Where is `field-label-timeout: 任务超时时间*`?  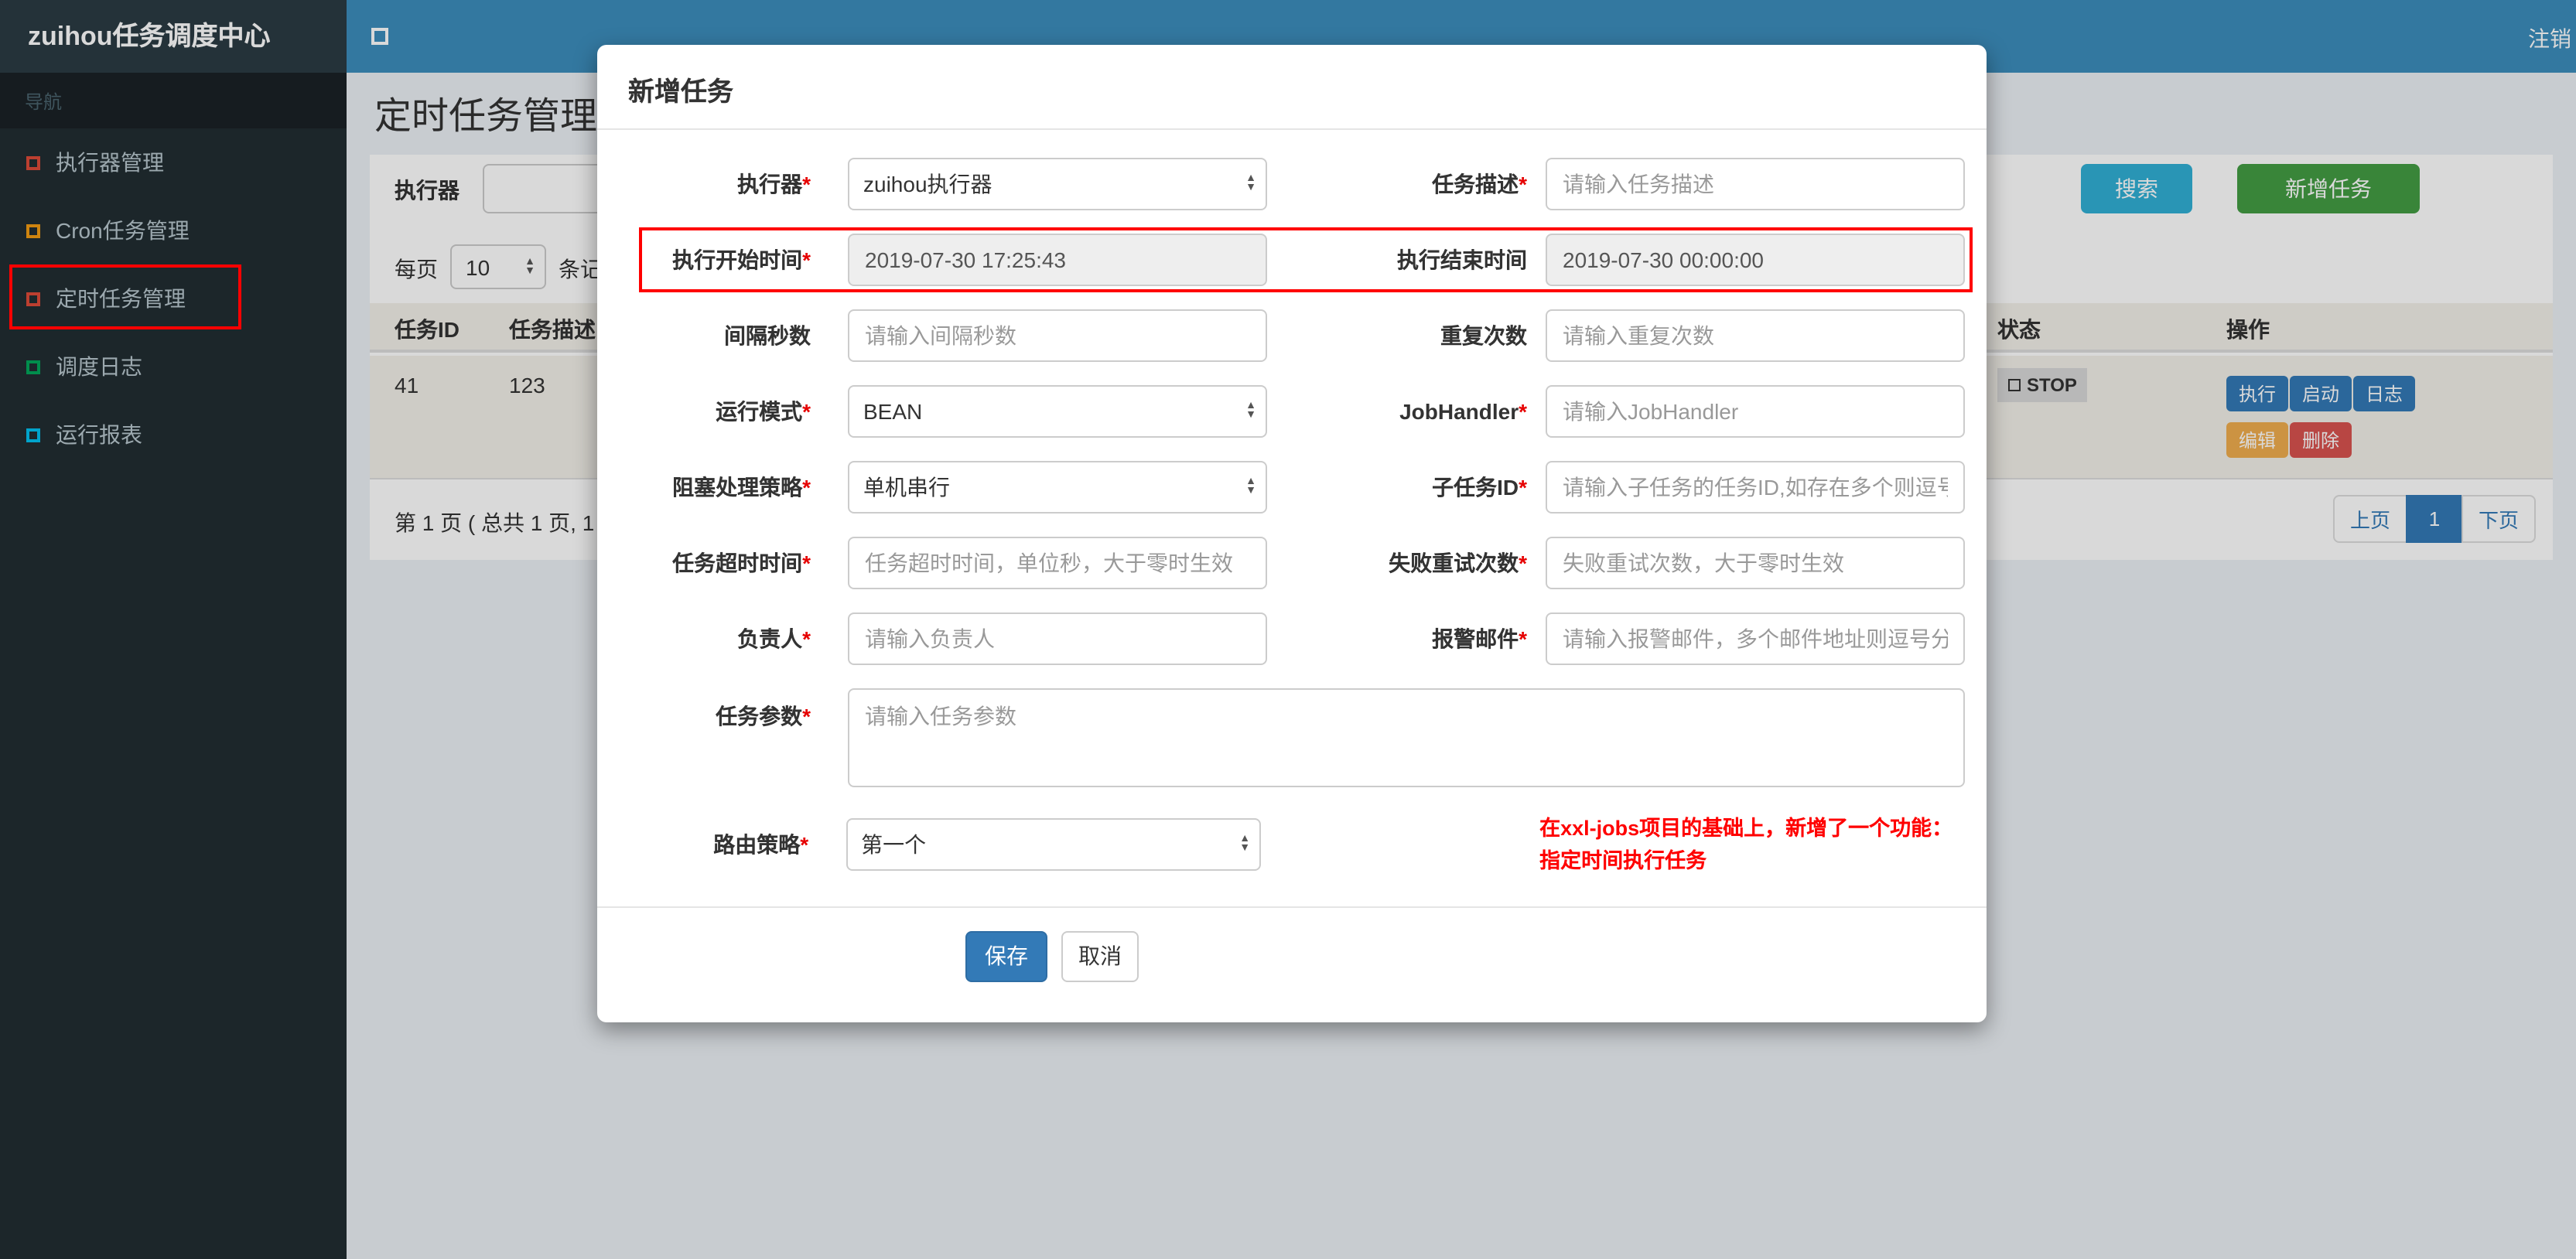 field-label-timeout: 任务超时时间* is located at coordinates (741, 563).